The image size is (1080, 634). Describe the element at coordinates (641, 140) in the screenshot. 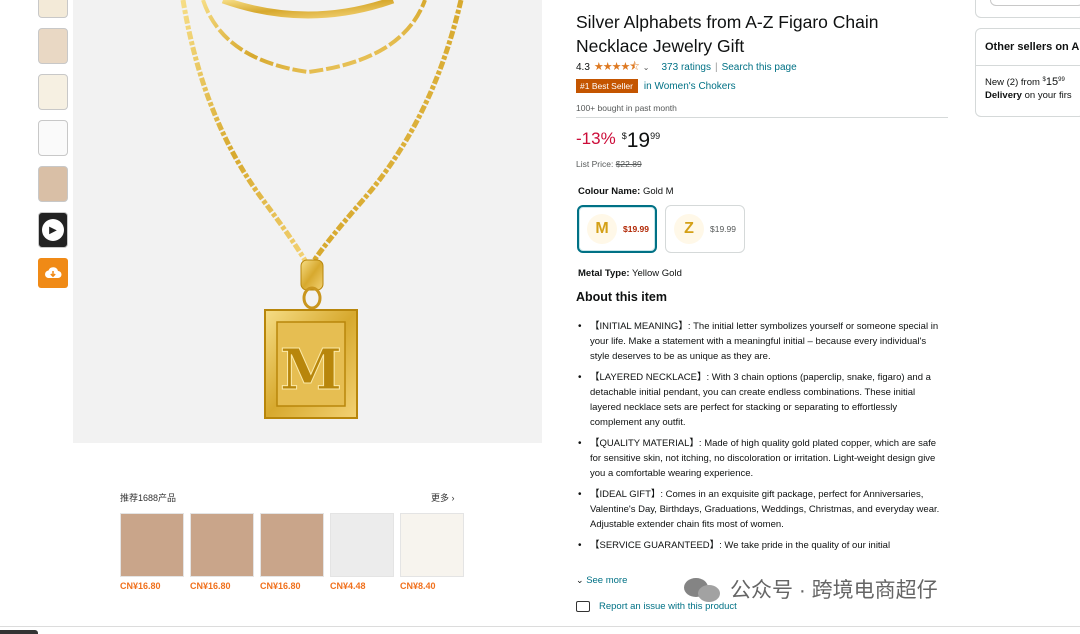

I see `price: $1999` at that location.